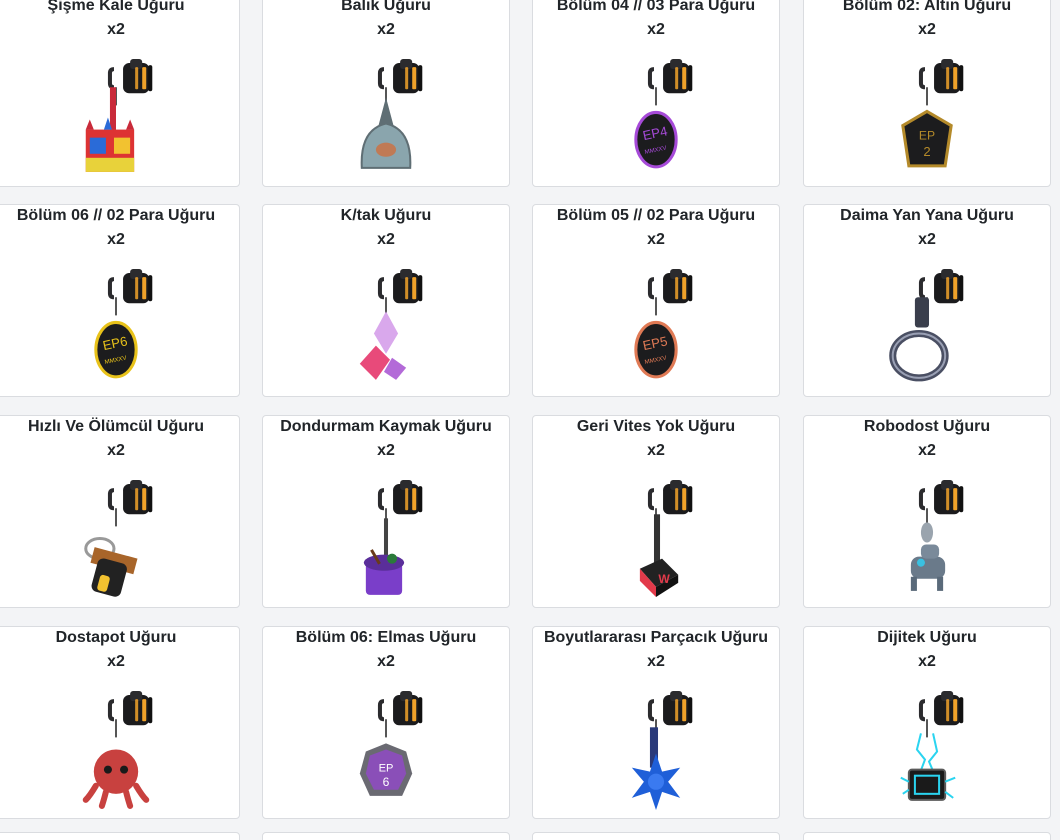 This screenshot has width=1060, height=840. I want to click on cube-w-charm-icon: W, so click(656, 540).